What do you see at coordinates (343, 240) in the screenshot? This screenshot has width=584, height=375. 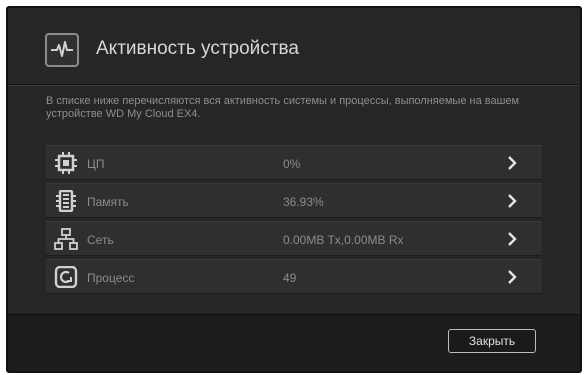 I see `row-value: 0.00MB Tx,0.00MB Rx` at bounding box center [343, 240].